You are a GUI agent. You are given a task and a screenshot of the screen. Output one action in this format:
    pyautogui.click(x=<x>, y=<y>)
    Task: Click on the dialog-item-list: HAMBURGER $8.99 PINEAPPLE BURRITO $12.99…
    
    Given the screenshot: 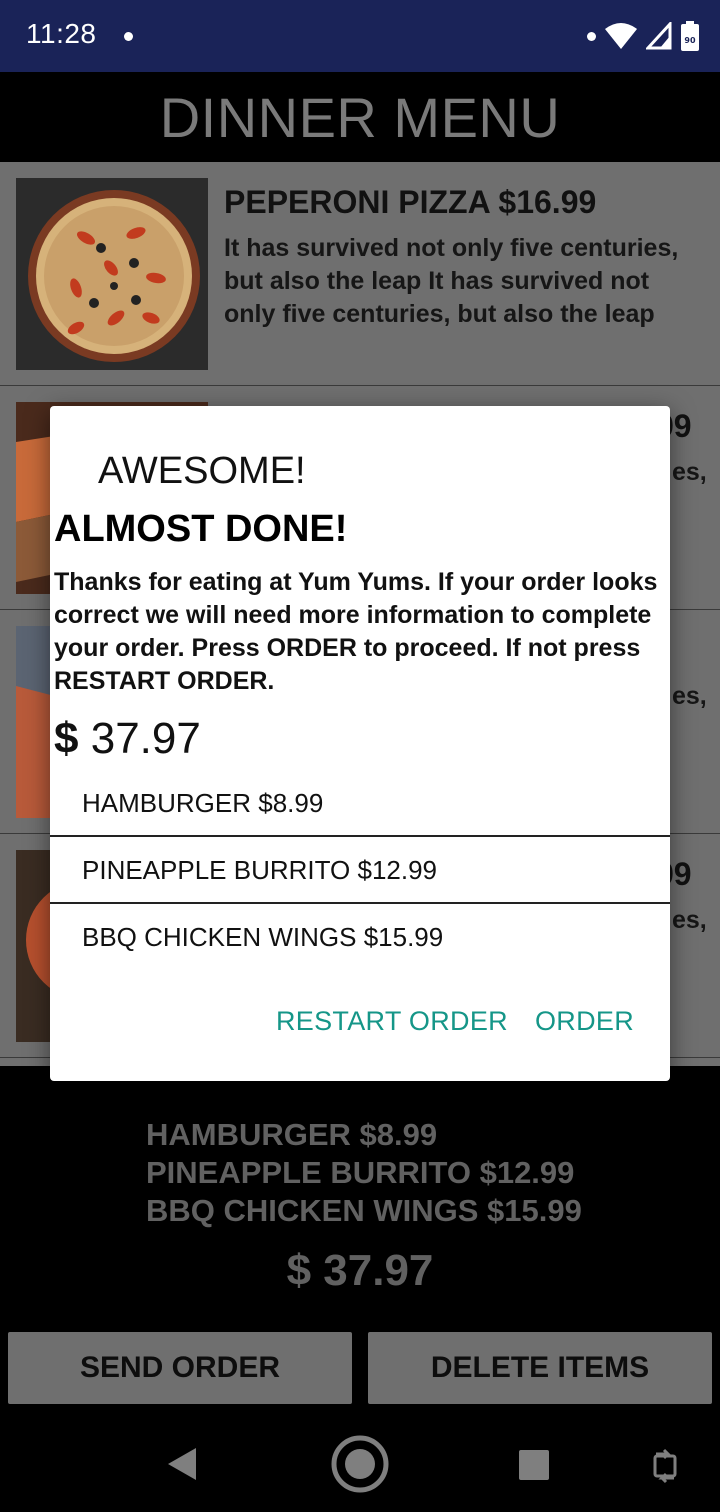 What is the action you would take?
    pyautogui.click(x=360, y=870)
    